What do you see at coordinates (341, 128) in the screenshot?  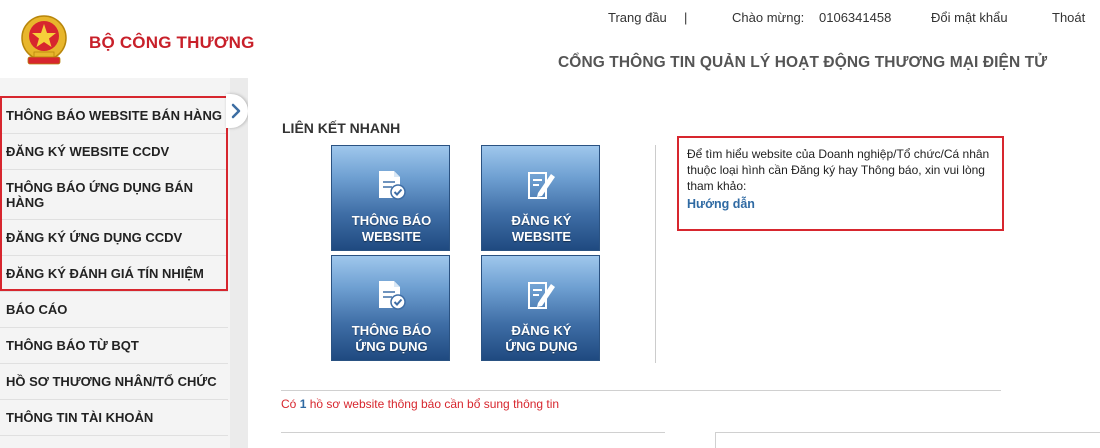 I see `quick-links-title: LIÊN KẾT NHANH` at bounding box center [341, 128].